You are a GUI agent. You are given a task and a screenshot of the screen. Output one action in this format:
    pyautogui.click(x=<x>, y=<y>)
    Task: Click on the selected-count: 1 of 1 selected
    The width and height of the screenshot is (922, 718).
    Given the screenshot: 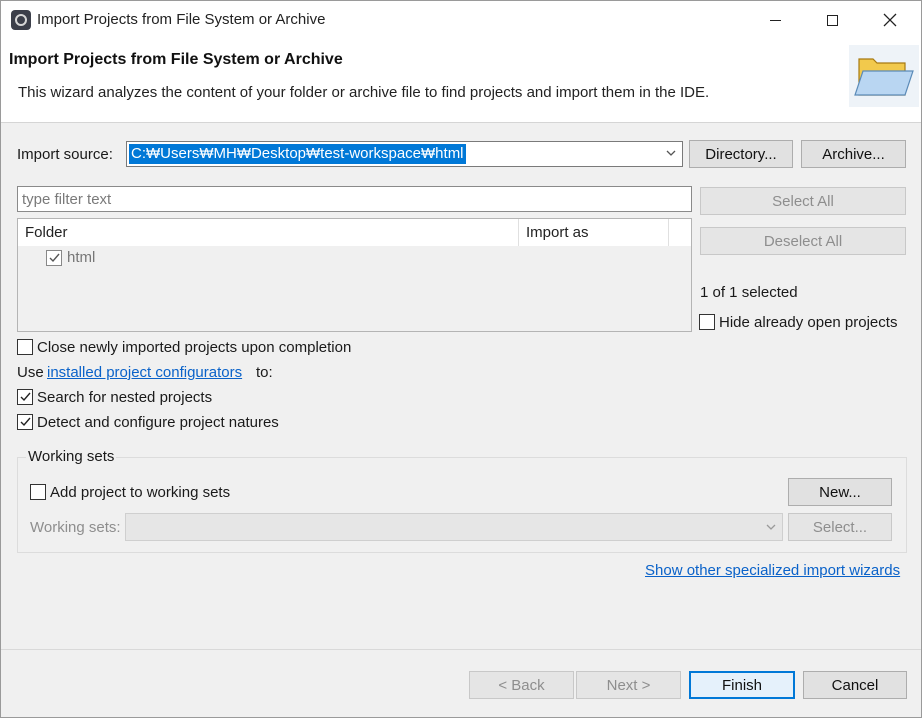 What is the action you would take?
    pyautogui.click(x=749, y=292)
    